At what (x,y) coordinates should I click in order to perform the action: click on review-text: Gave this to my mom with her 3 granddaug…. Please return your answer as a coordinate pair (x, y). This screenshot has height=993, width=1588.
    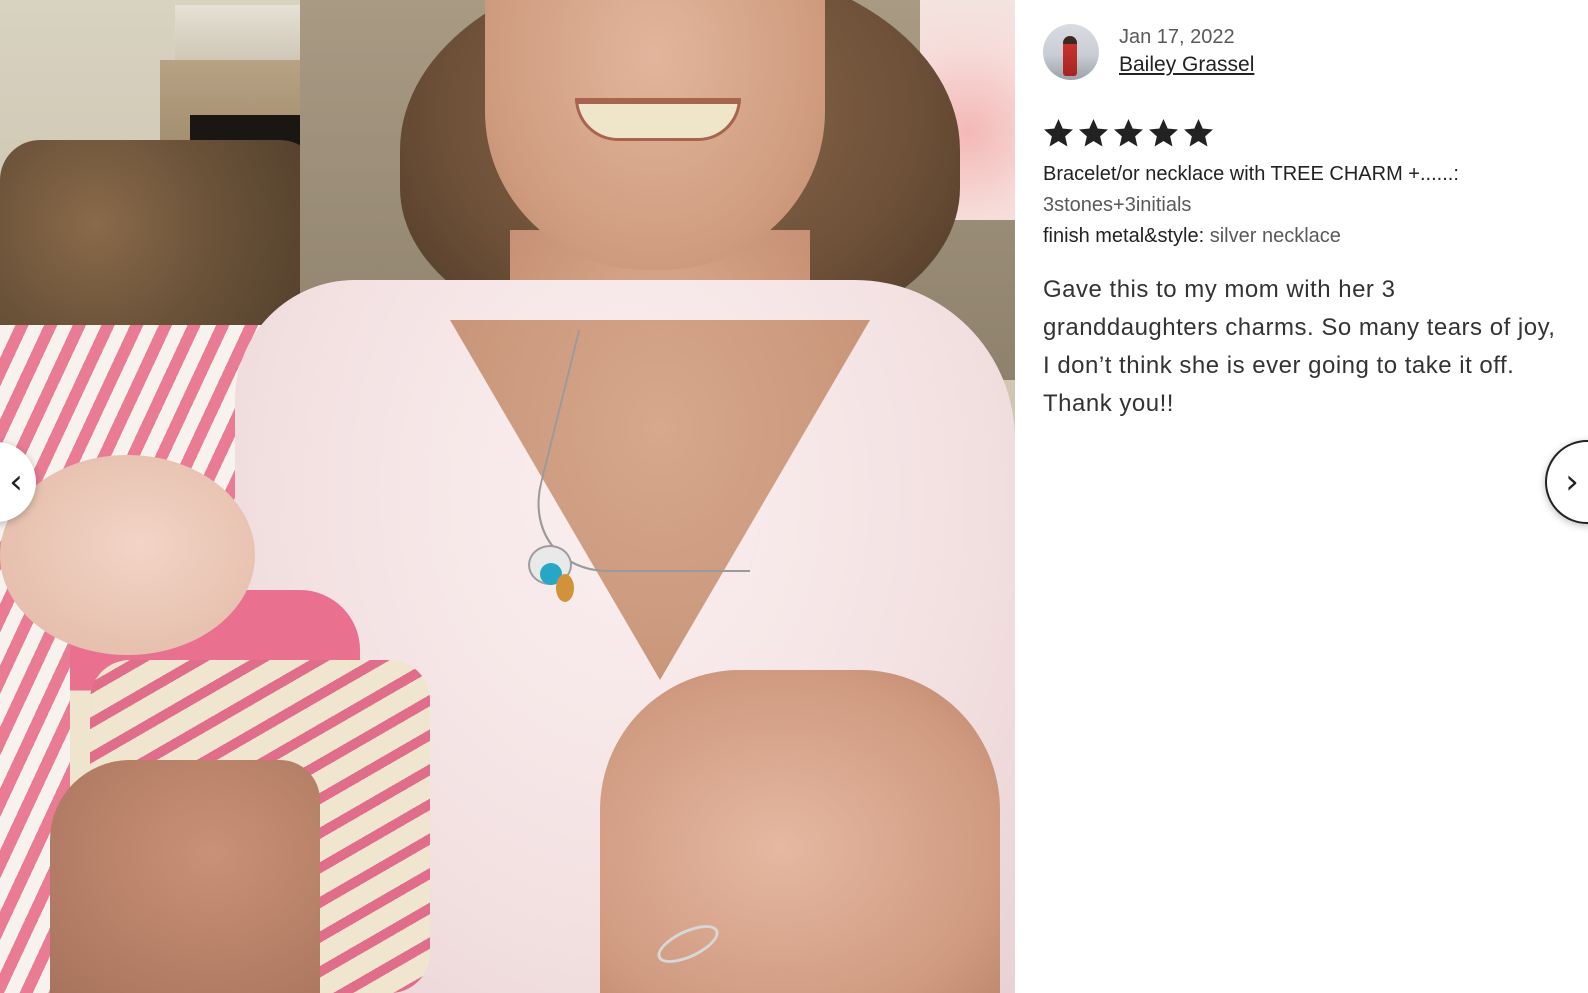
    Looking at the image, I should click on (1299, 346).